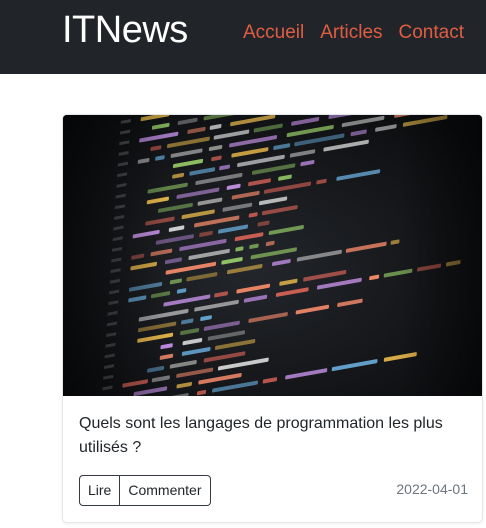 The image size is (486, 528). I want to click on comment-button: Commenter, so click(165, 490).